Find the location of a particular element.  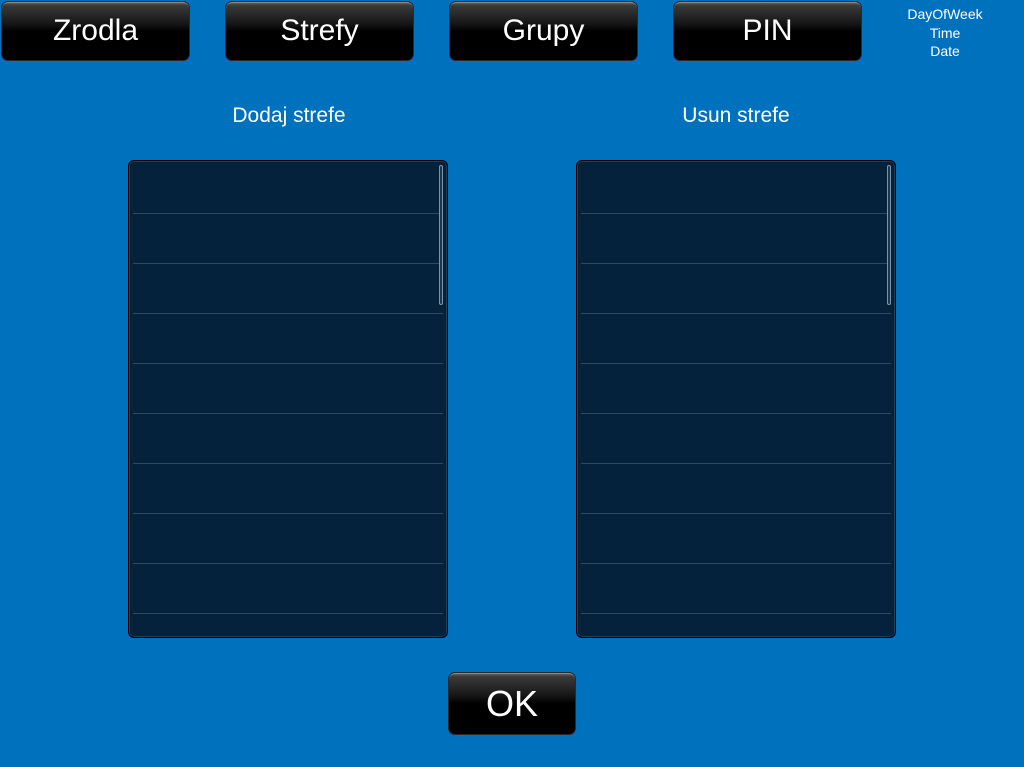

clock-display: DayOfWeek Time Date is located at coordinates (945, 33).